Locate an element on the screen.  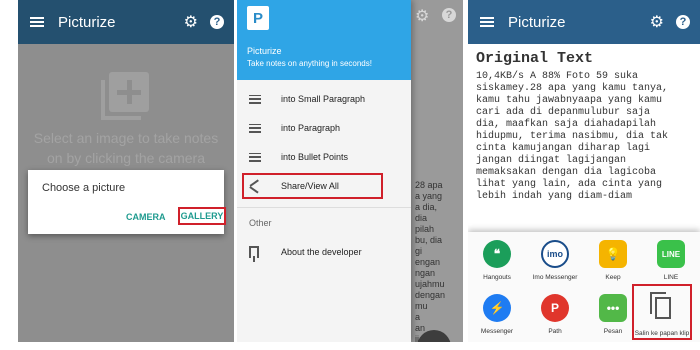
share-target-label: Pesan is located at coordinates (613, 331).